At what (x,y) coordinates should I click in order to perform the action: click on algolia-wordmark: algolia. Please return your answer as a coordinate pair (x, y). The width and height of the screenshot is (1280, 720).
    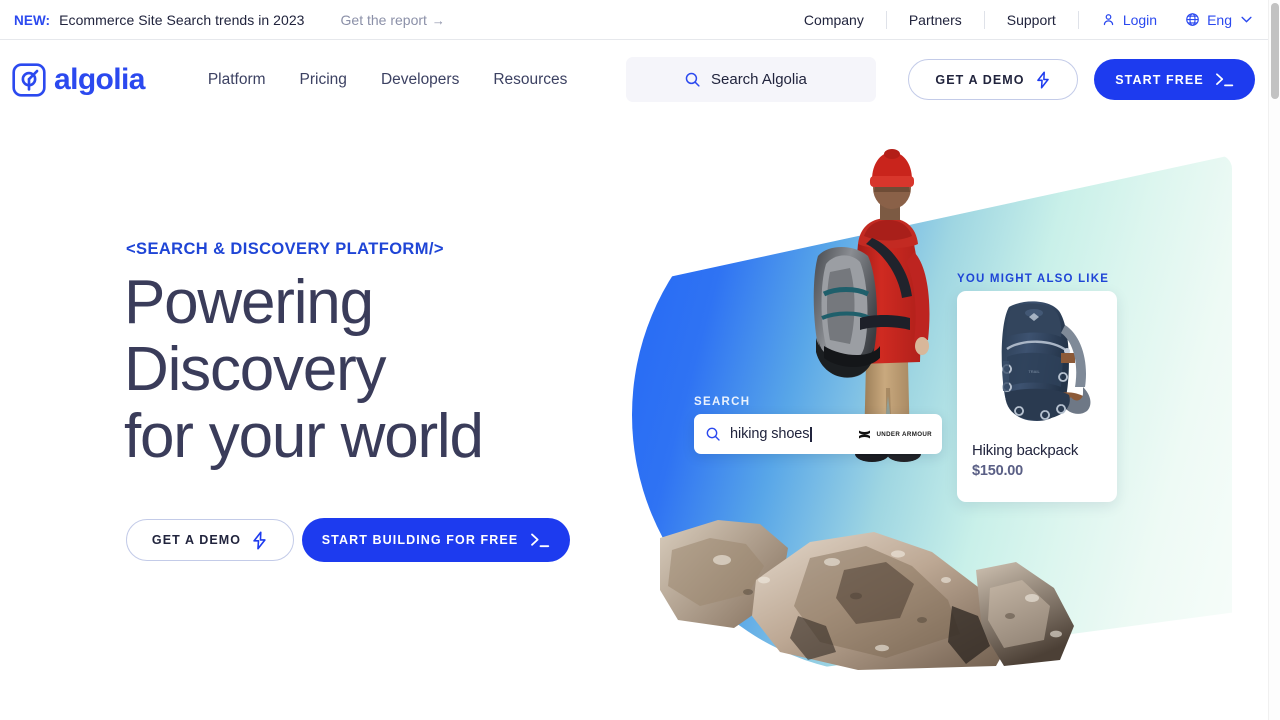
    Looking at the image, I should click on (99, 79).